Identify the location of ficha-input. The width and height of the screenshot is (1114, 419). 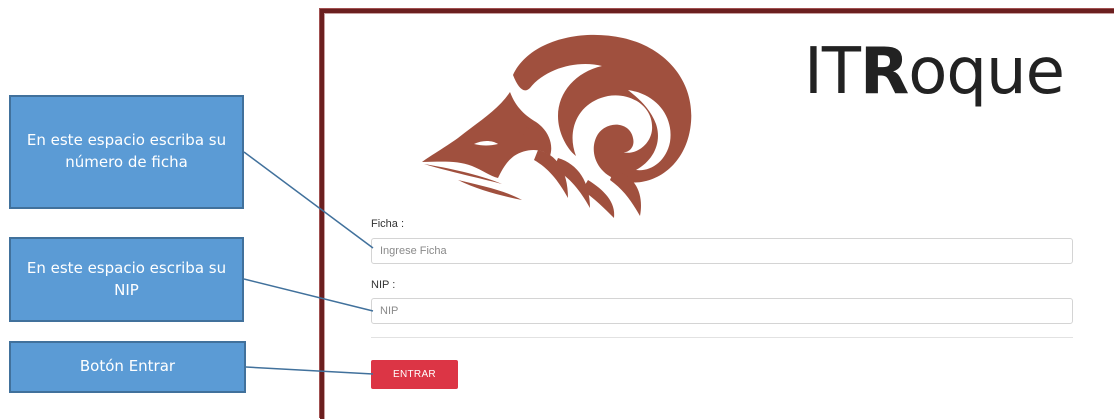
(722, 251).